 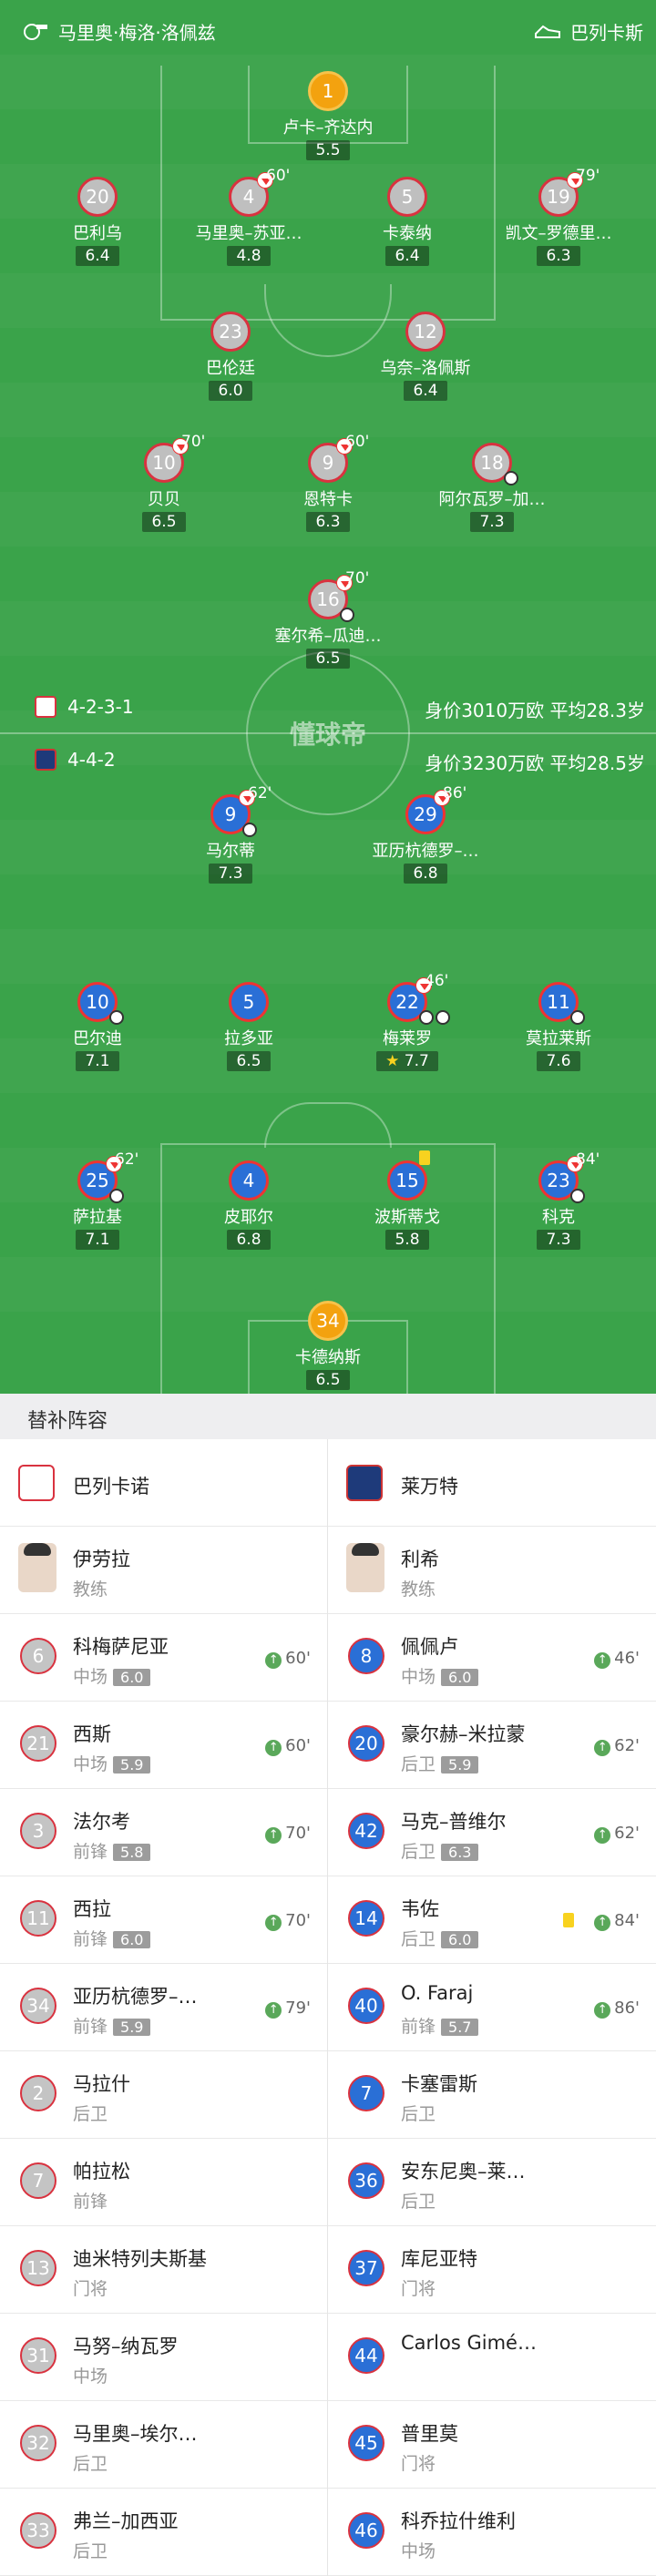 What do you see at coordinates (97, 256) in the screenshot?
I see `player-rating: 6.4` at bounding box center [97, 256].